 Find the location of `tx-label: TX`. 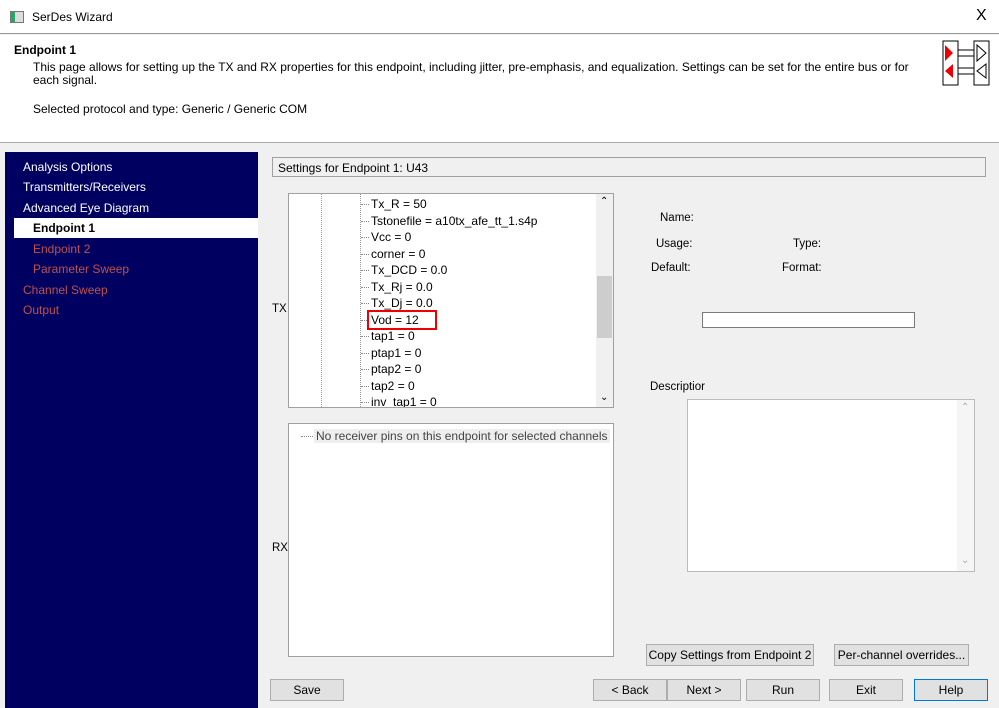

tx-label: TX is located at coordinates (279, 309).